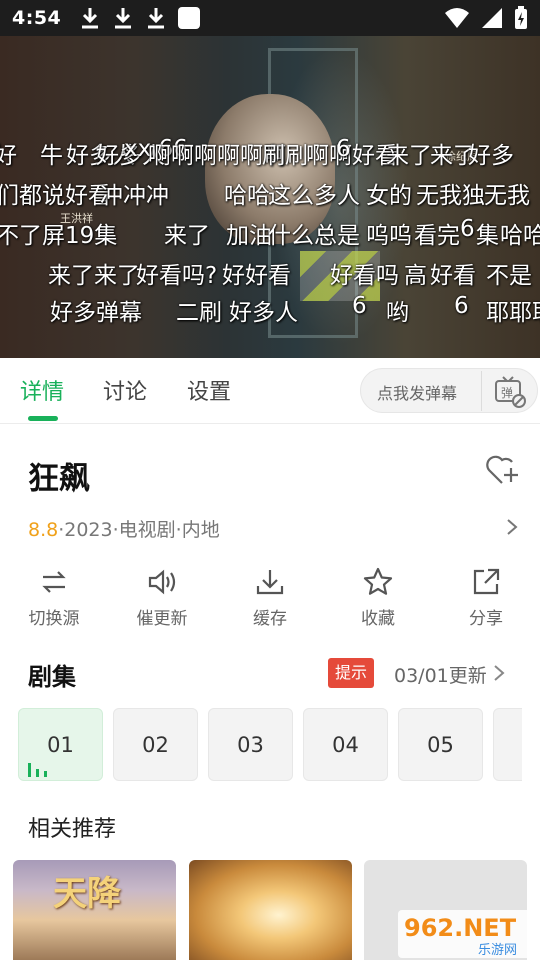 This screenshot has width=540, height=960. What do you see at coordinates (364, 276) in the screenshot?
I see `danmaku-comment: 好看吗` at bounding box center [364, 276].